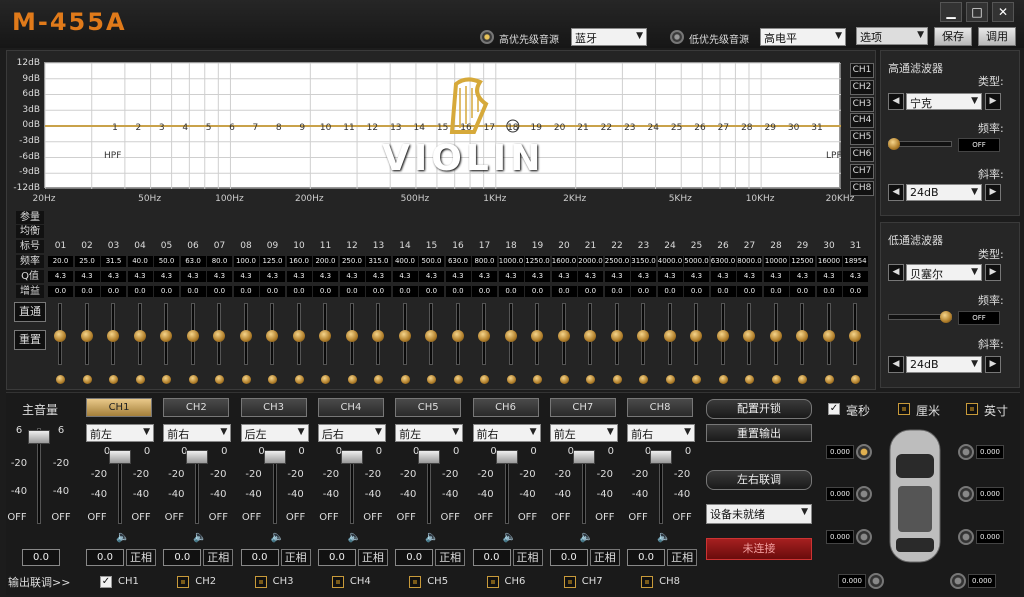 The height and width of the screenshot is (597, 1024). Describe the element at coordinates (256, 128) in the screenshot. I see `eq-point-number: 7` at that location.